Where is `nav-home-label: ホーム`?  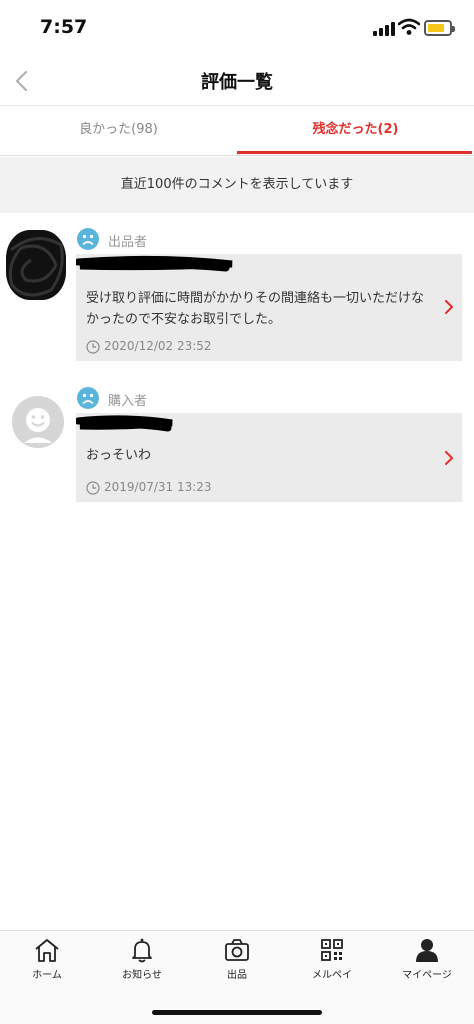
nav-home-label: ホーム is located at coordinates (47, 975).